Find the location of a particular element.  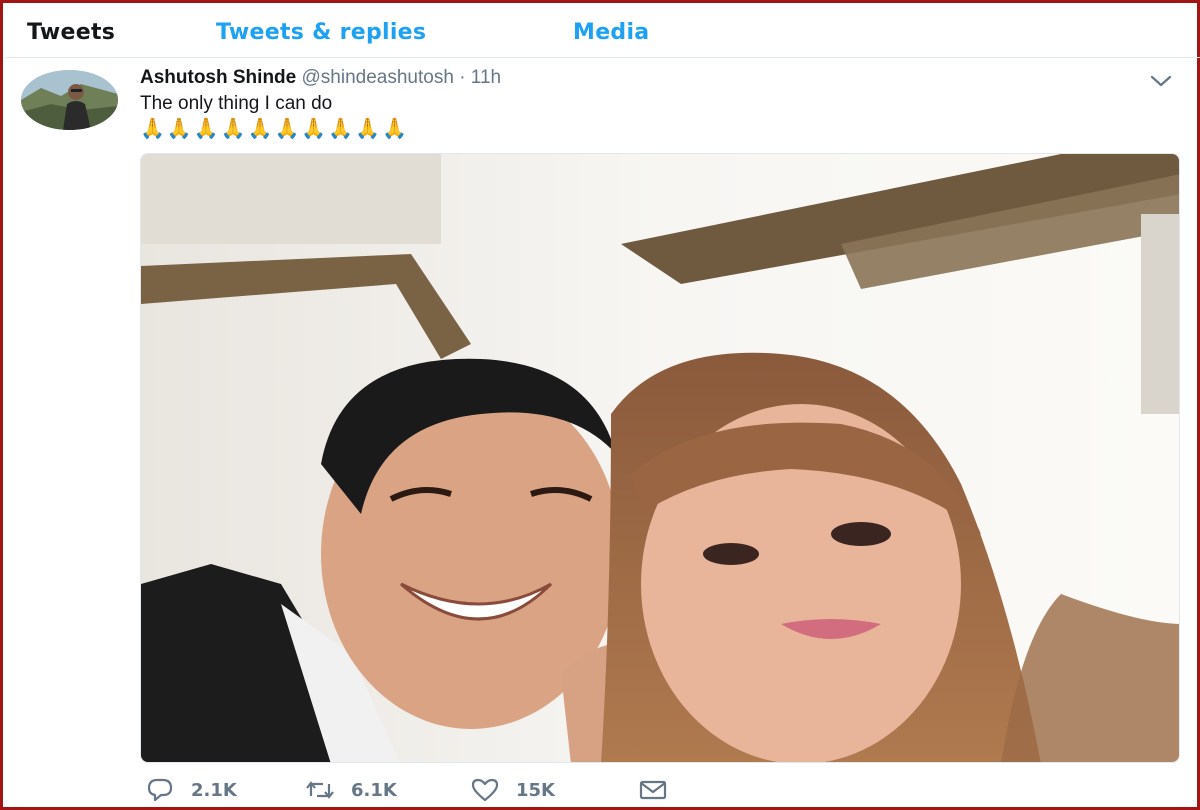

tab-media: Media is located at coordinates (611, 32).